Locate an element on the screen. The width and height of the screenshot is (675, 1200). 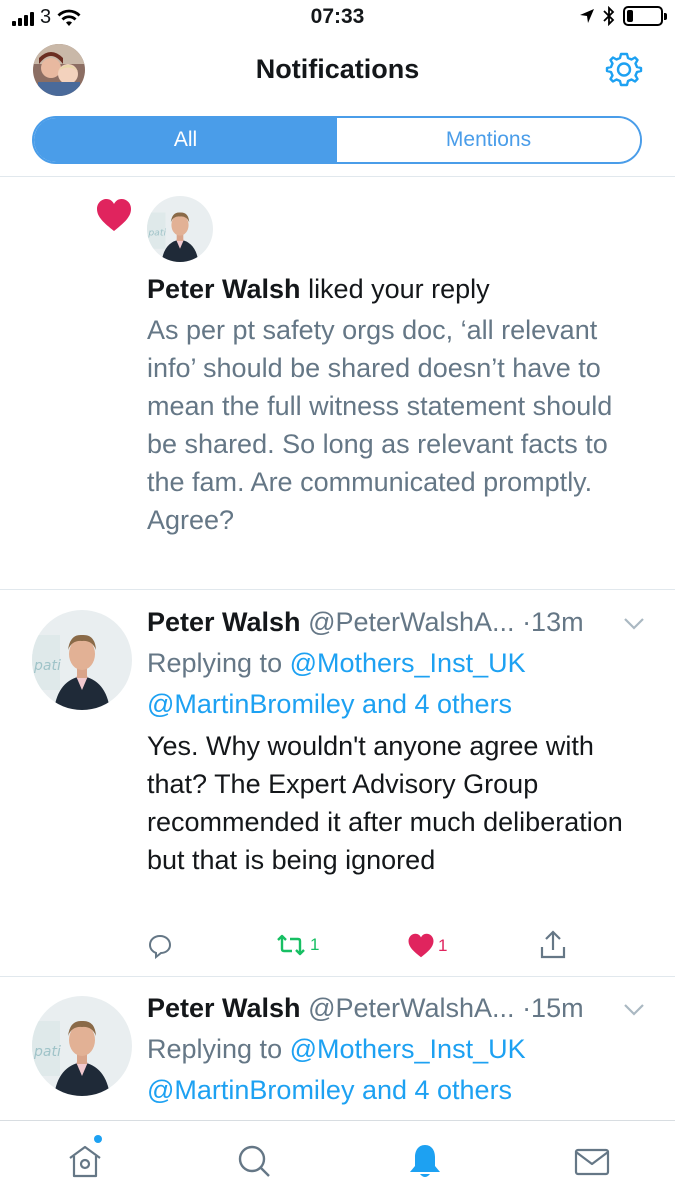
like-summary: Peter Walsh liked your reply is located at coordinates (318, 289).